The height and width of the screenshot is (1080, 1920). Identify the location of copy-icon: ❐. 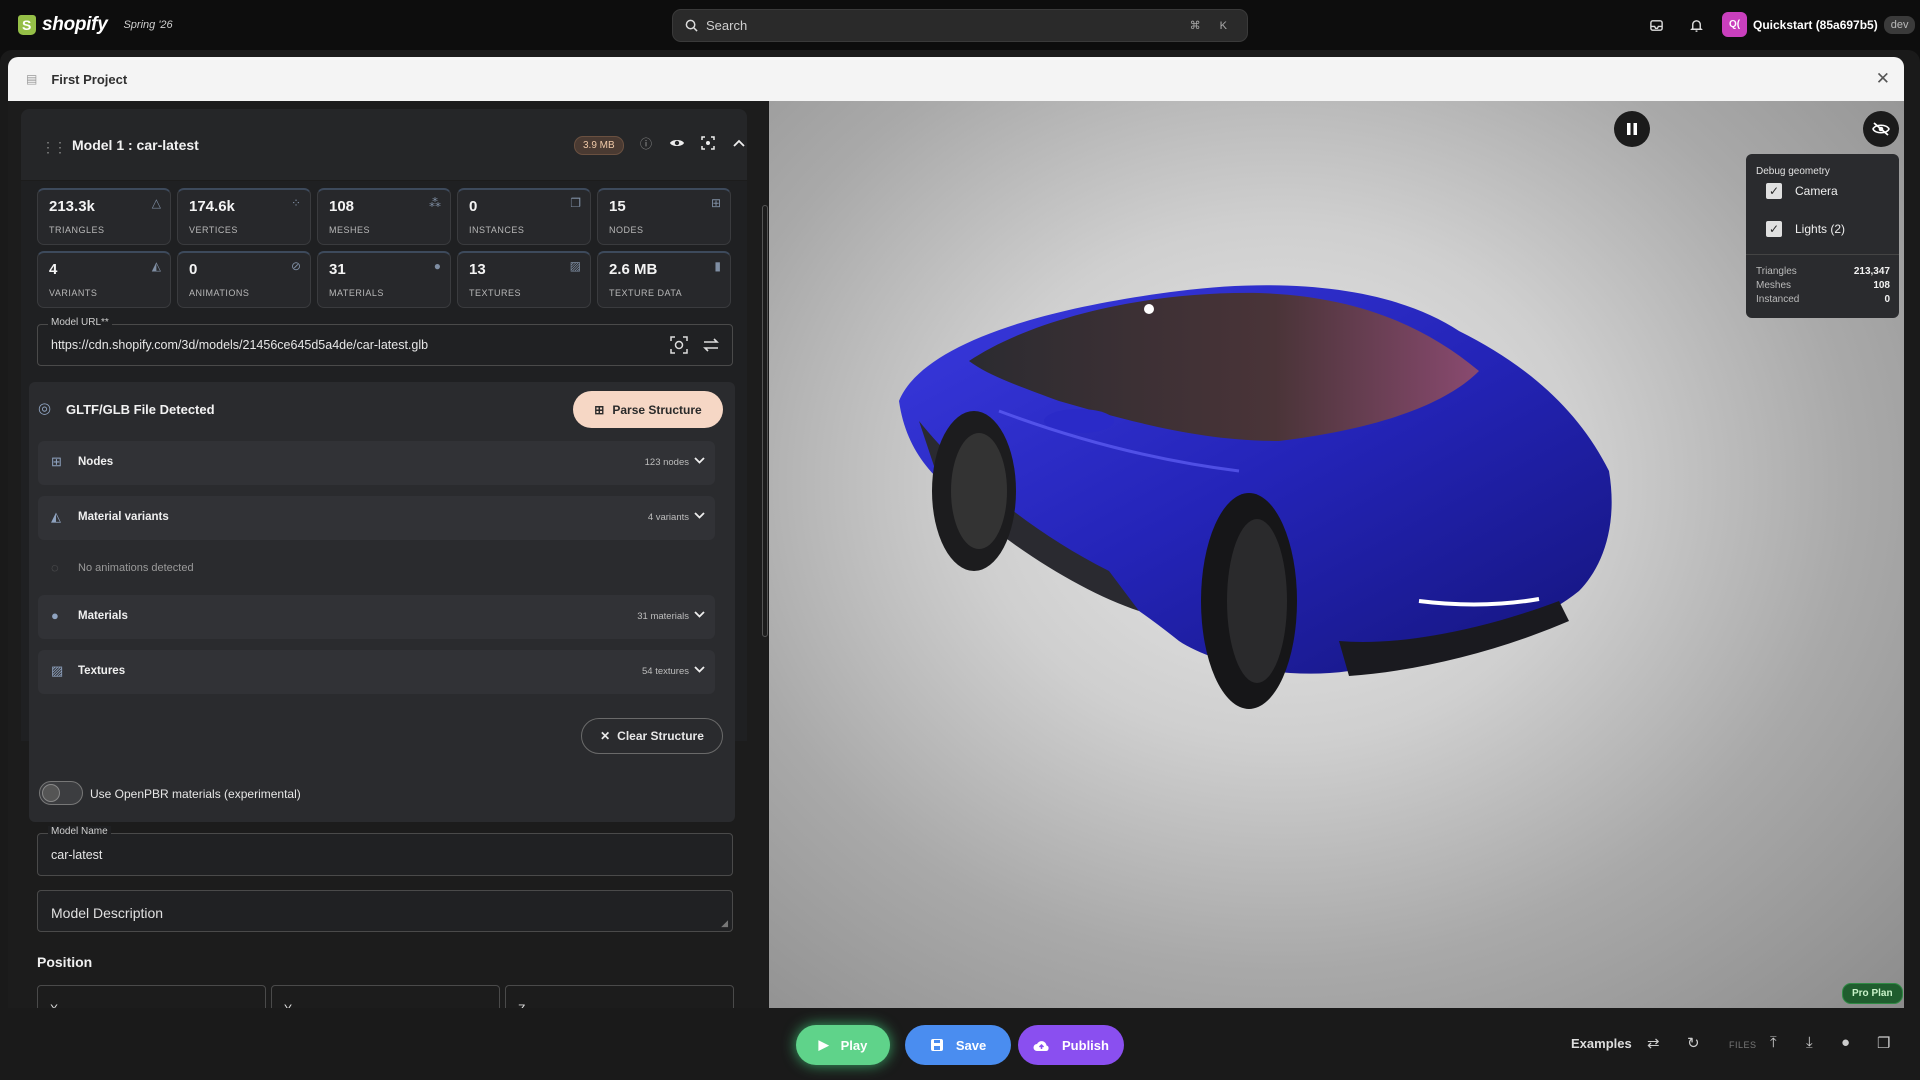
(1883, 1043).